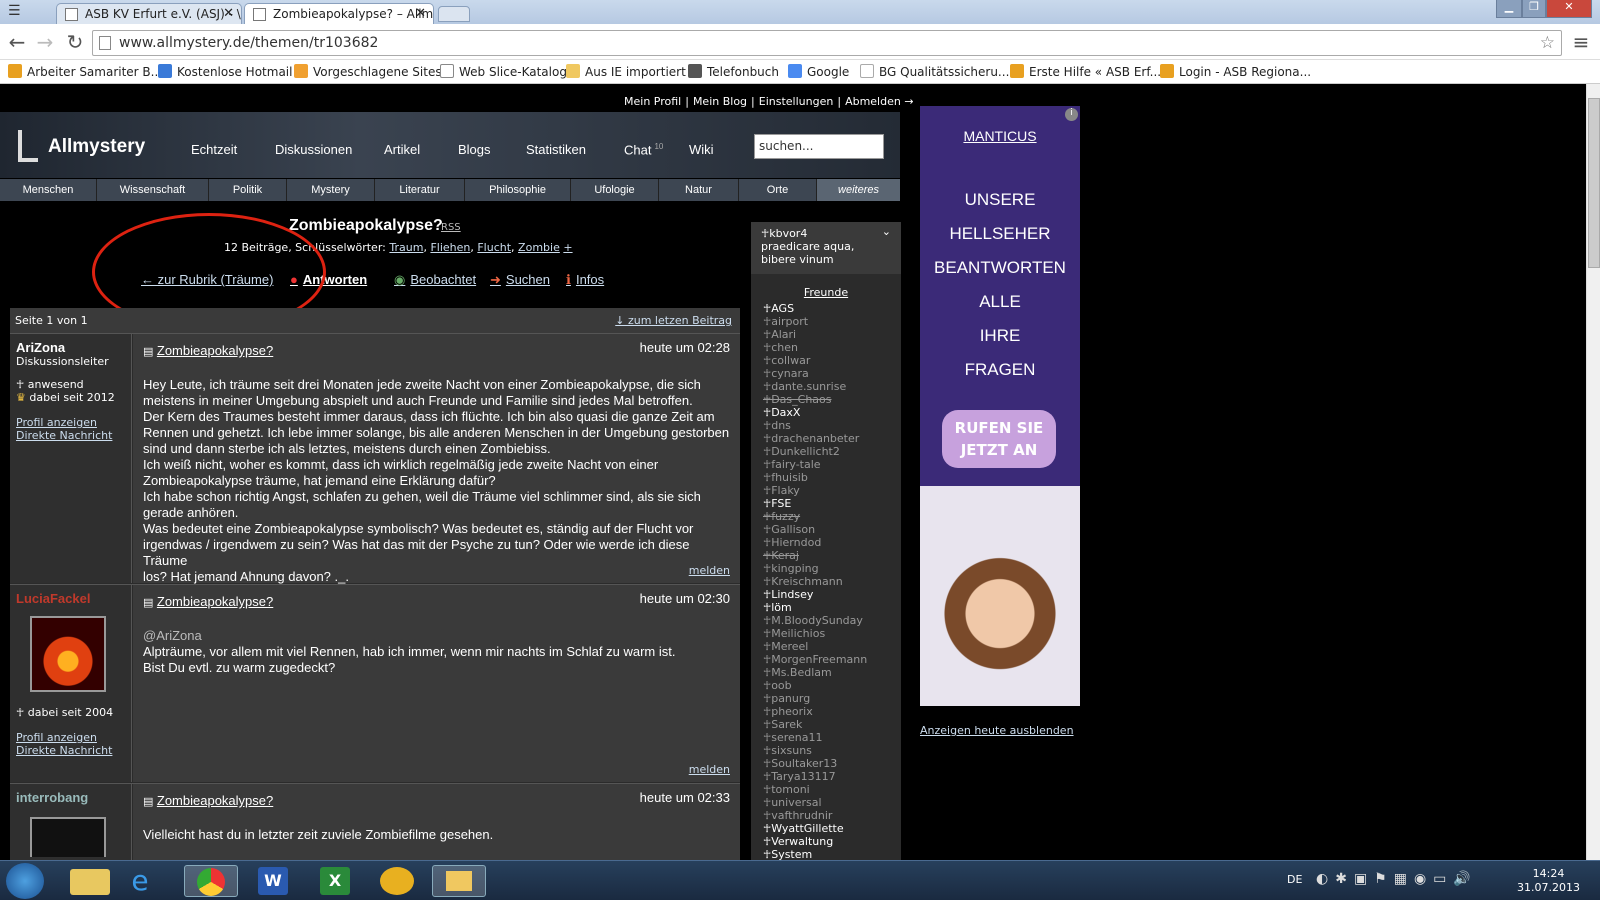 This screenshot has width=1600, height=900. Describe the element at coordinates (454, 14) in the screenshot. I see `new-tab-button` at that location.